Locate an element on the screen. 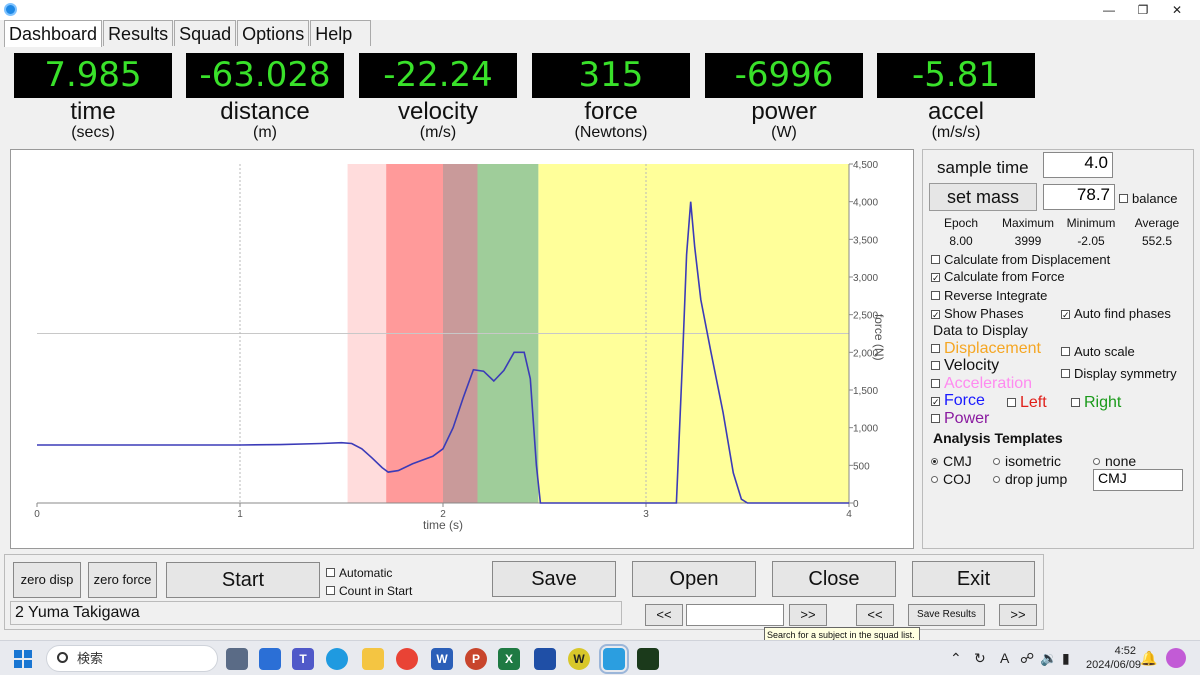 This screenshot has width=1200, height=675. count-in-start-label: Count in Start is located at coordinates (376, 591).